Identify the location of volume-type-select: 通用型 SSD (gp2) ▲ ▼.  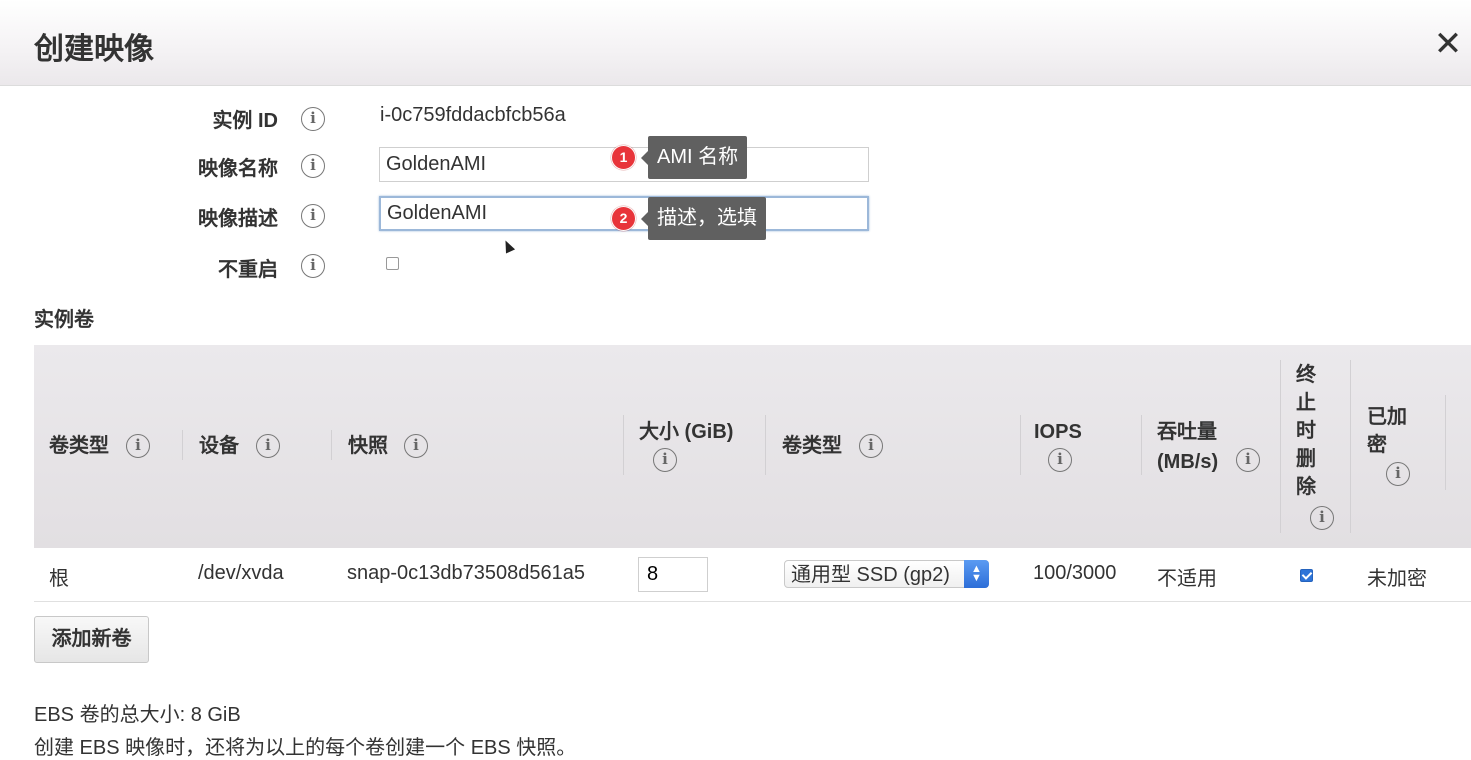
(886, 574).